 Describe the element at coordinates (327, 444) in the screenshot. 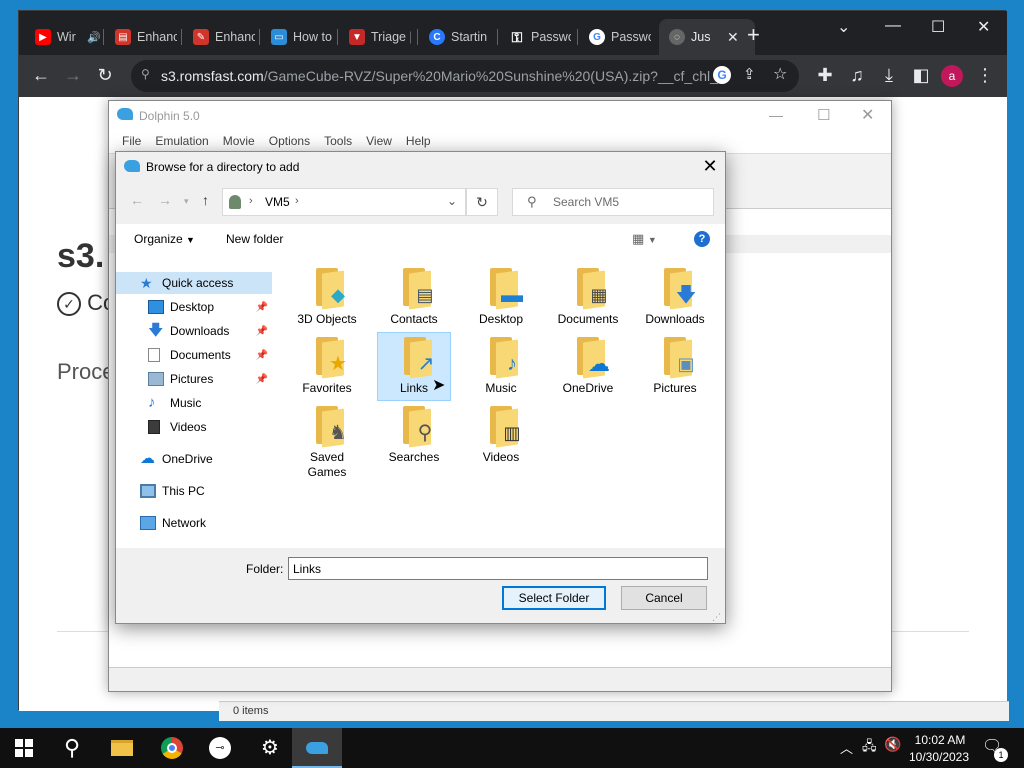

I see `folder-saved-games: ♞ Saved Games` at that location.